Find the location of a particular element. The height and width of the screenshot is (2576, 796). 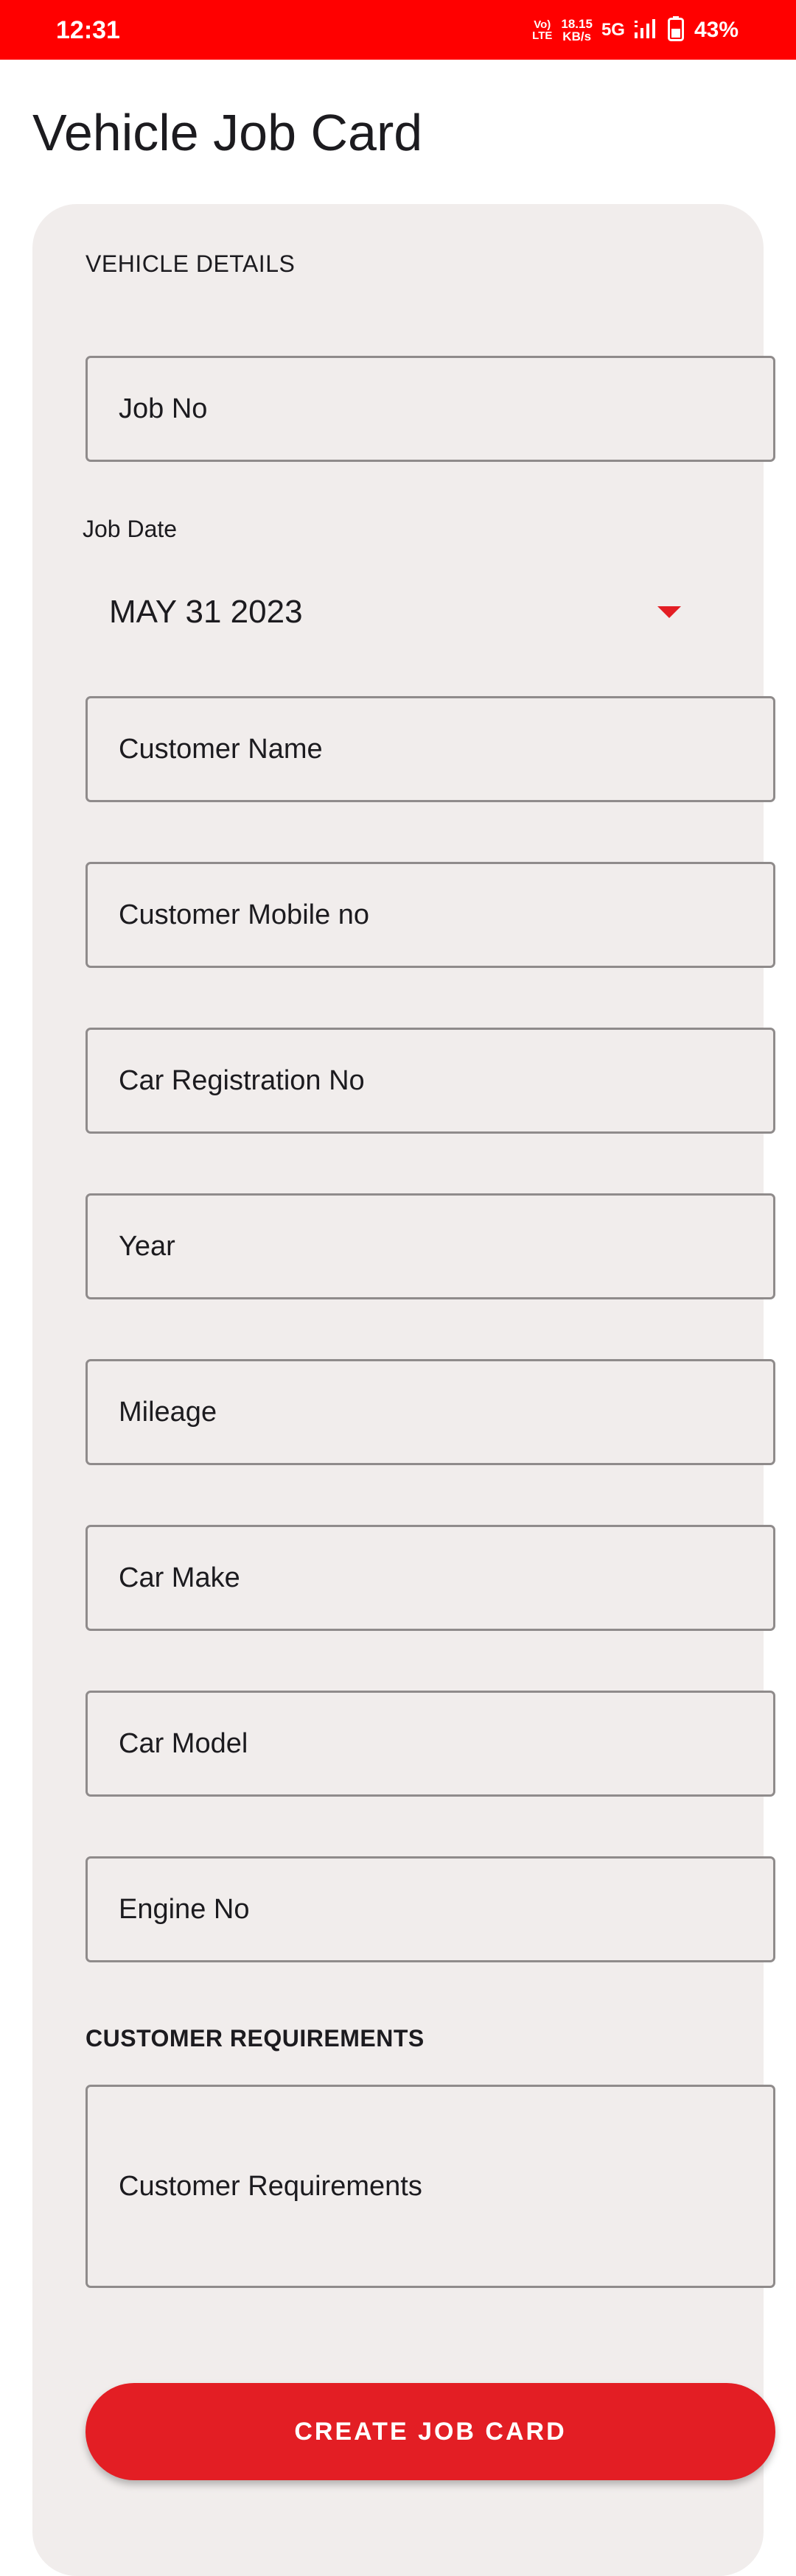

job-no-field: Job No is located at coordinates (430, 409).